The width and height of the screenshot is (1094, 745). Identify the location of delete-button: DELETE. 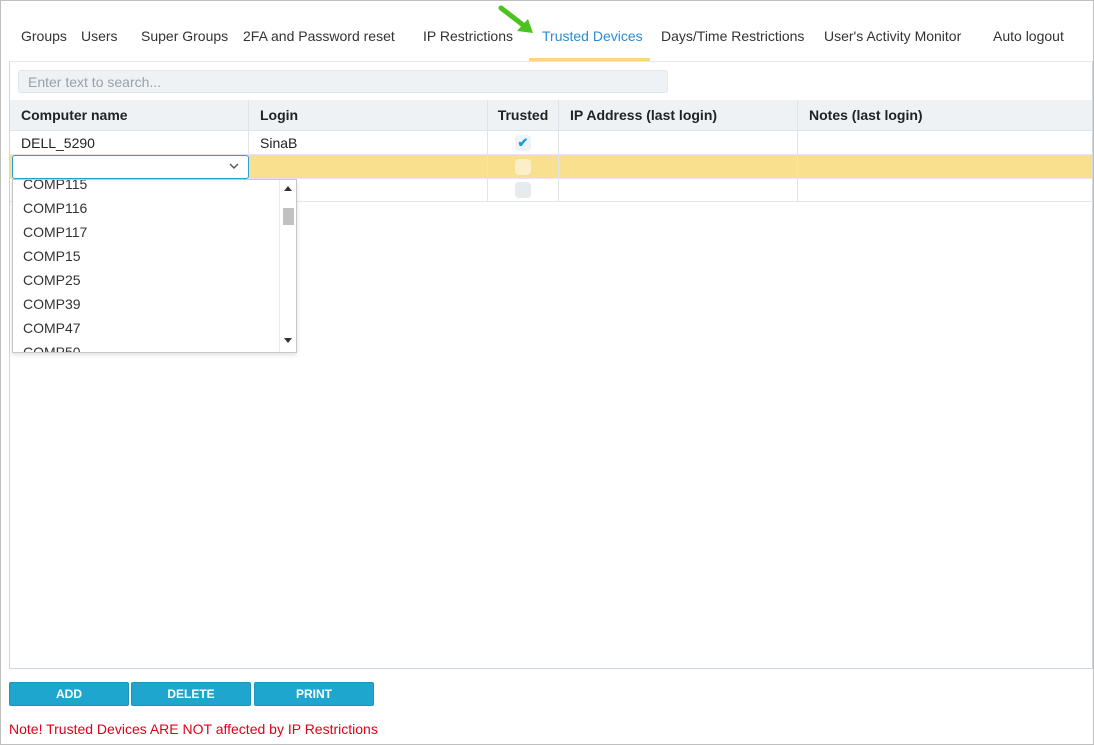
(191, 694).